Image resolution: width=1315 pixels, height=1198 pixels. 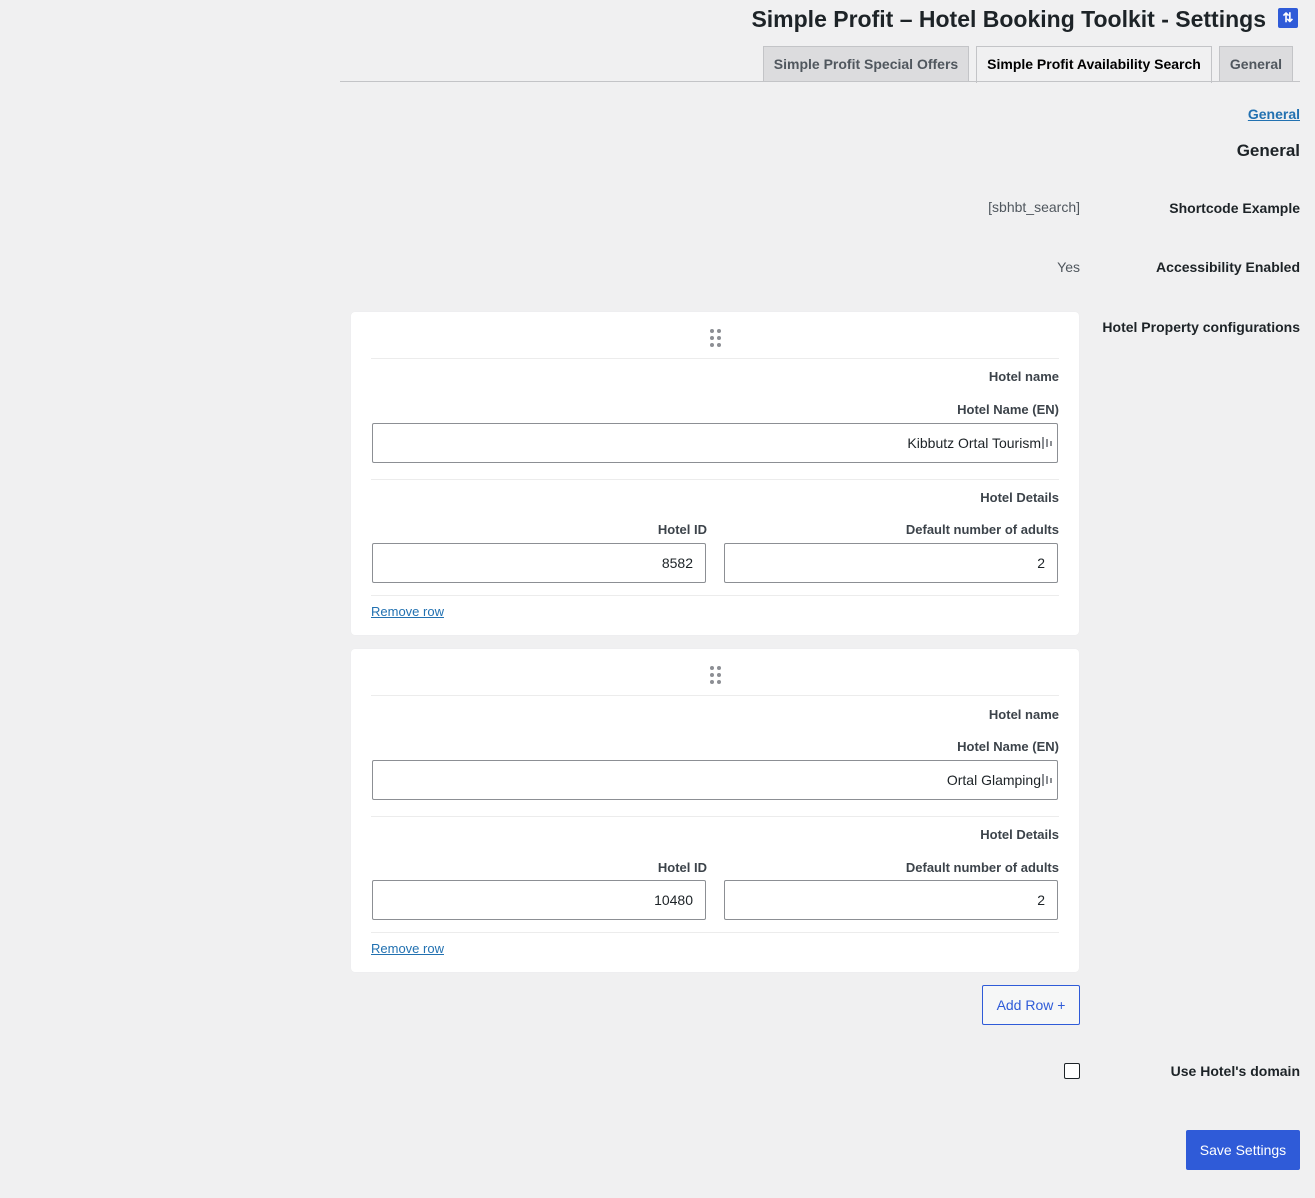 What do you see at coordinates (1031, 1005) in the screenshot?
I see `add-row-button: Add Row +` at bounding box center [1031, 1005].